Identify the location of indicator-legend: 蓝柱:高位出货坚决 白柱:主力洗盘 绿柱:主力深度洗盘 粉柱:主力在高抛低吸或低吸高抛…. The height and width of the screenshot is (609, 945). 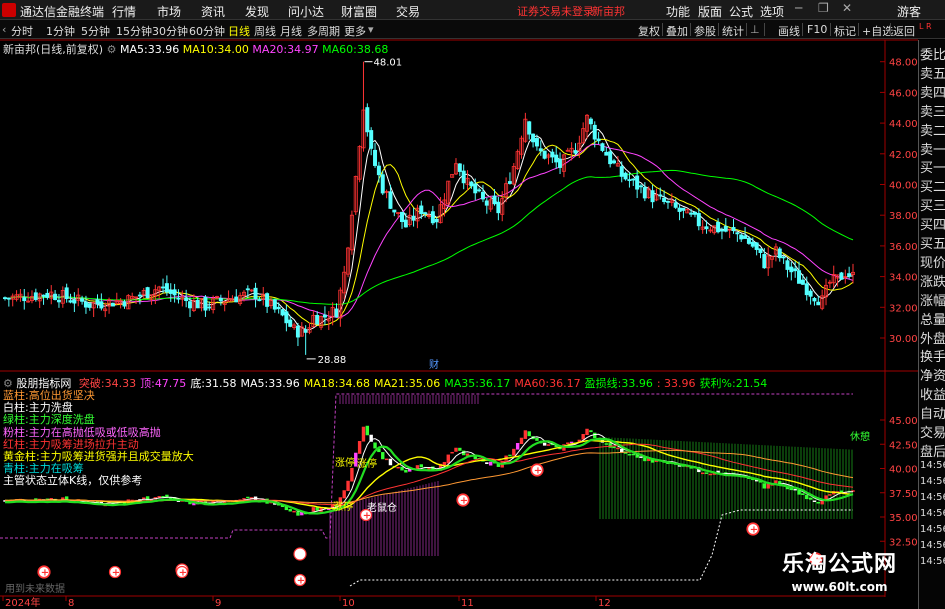
(98, 438).